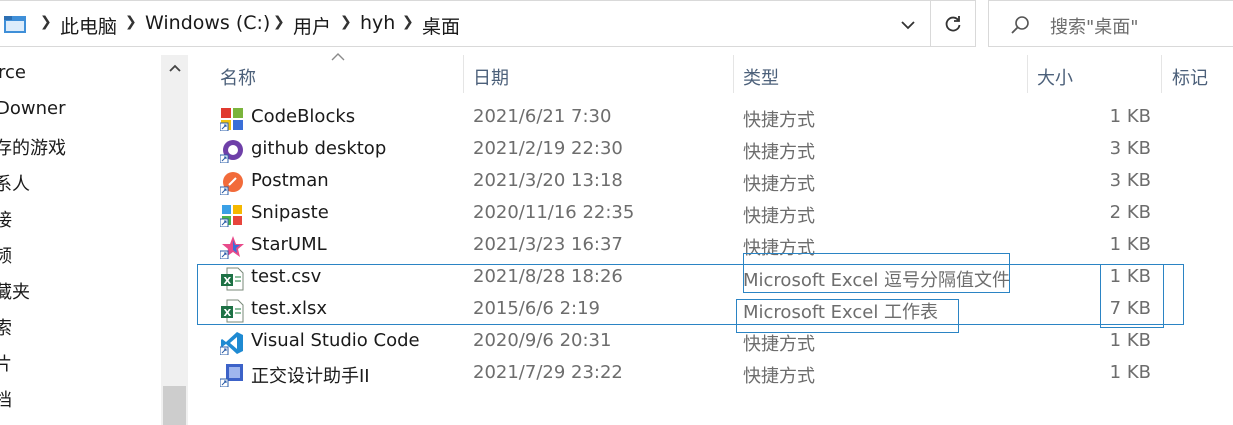  What do you see at coordinates (6, 219) in the screenshot?
I see `nav-item: 接` at bounding box center [6, 219].